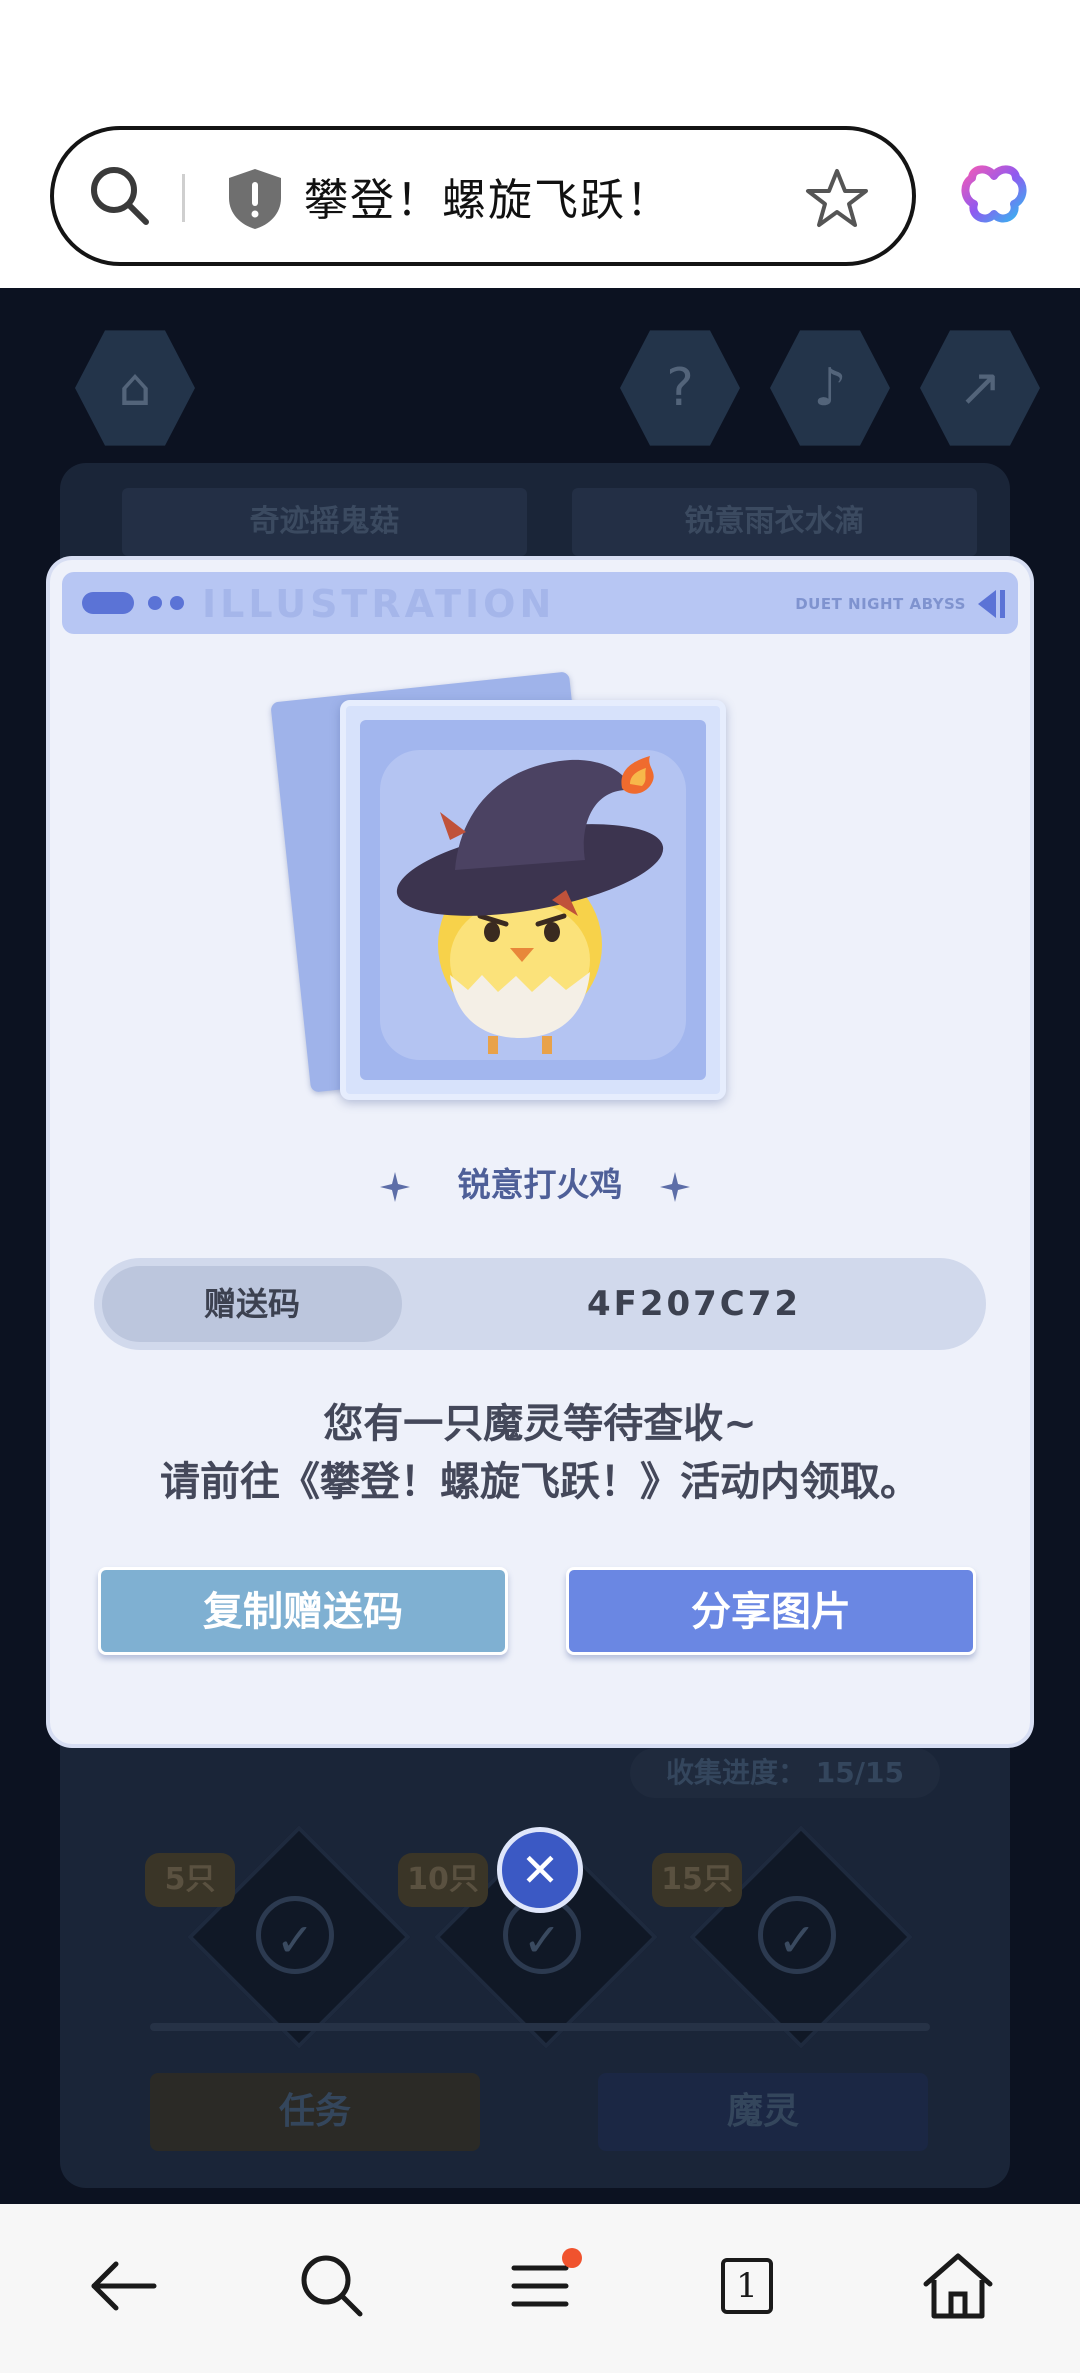 The width and height of the screenshot is (1080, 2373). Describe the element at coordinates (540, 1184) in the screenshot. I see `creature-name: 锐意打火鸡` at that location.